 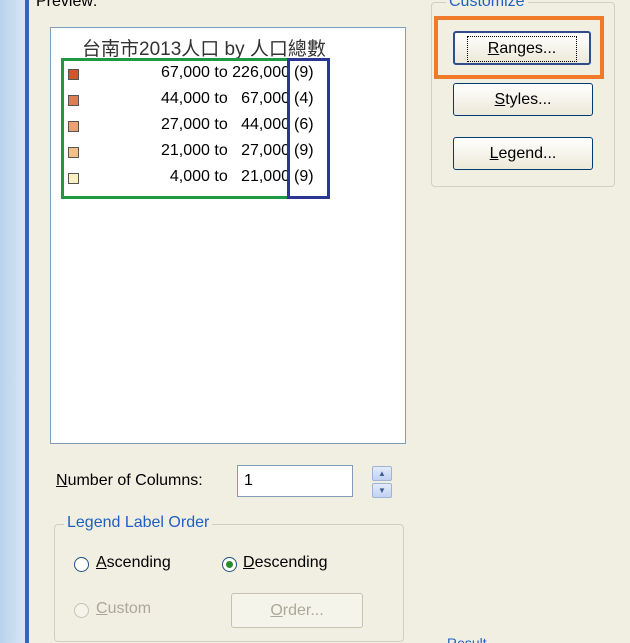 I want to click on legend-preview-title: 台南市2013人口 by 人口總數, so click(x=204, y=49).